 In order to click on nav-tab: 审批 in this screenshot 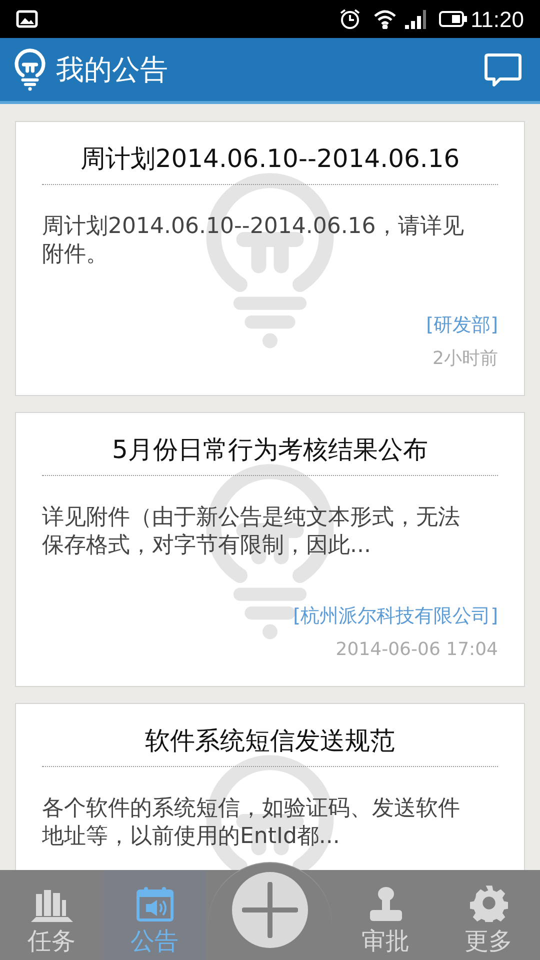, I will do `click(385, 915)`.